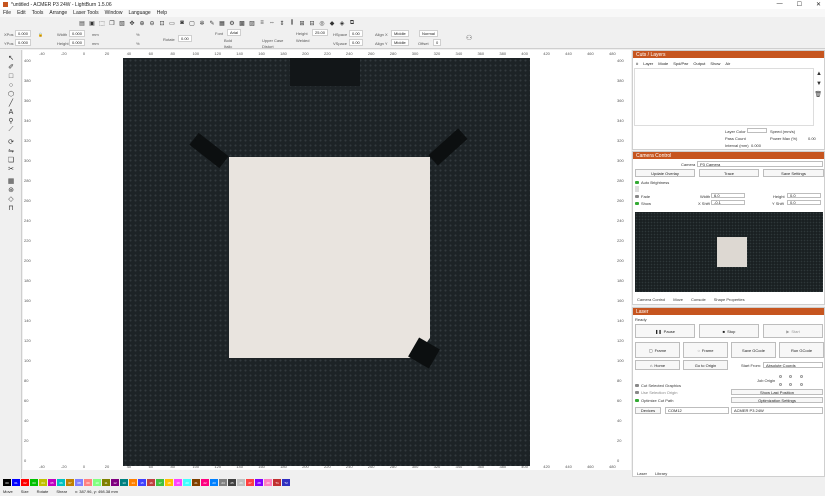 The height and width of the screenshot is (496, 825). I want to click on paste-icon: ▧, so click(122, 23).